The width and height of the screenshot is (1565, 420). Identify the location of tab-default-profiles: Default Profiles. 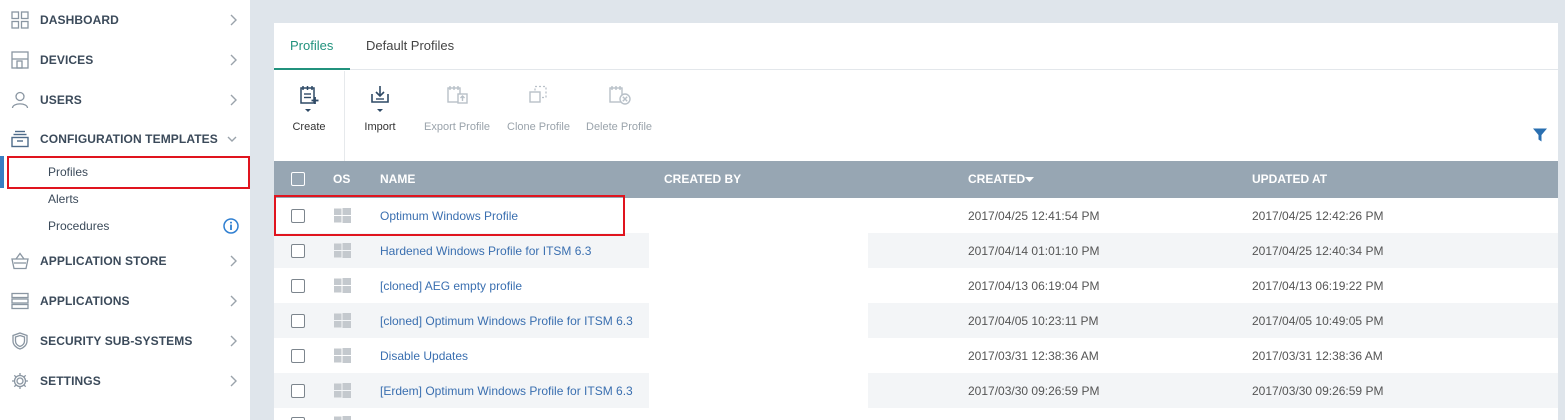
(410, 45).